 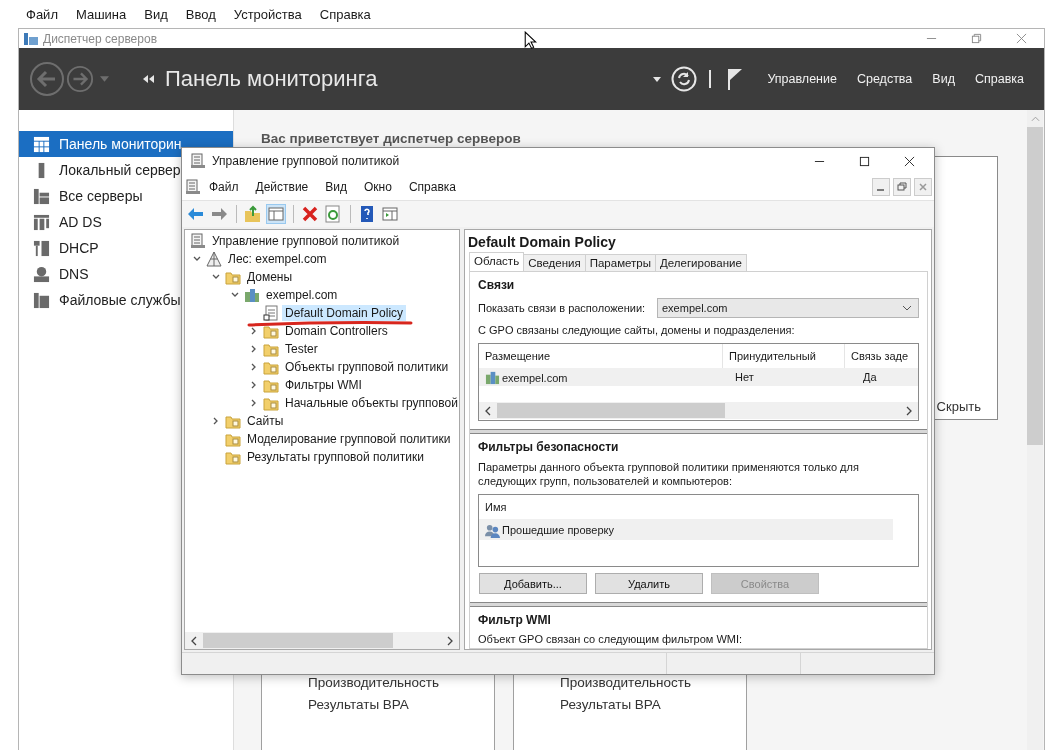 What do you see at coordinates (214, 259) in the screenshot?
I see `triangle-icon` at bounding box center [214, 259].